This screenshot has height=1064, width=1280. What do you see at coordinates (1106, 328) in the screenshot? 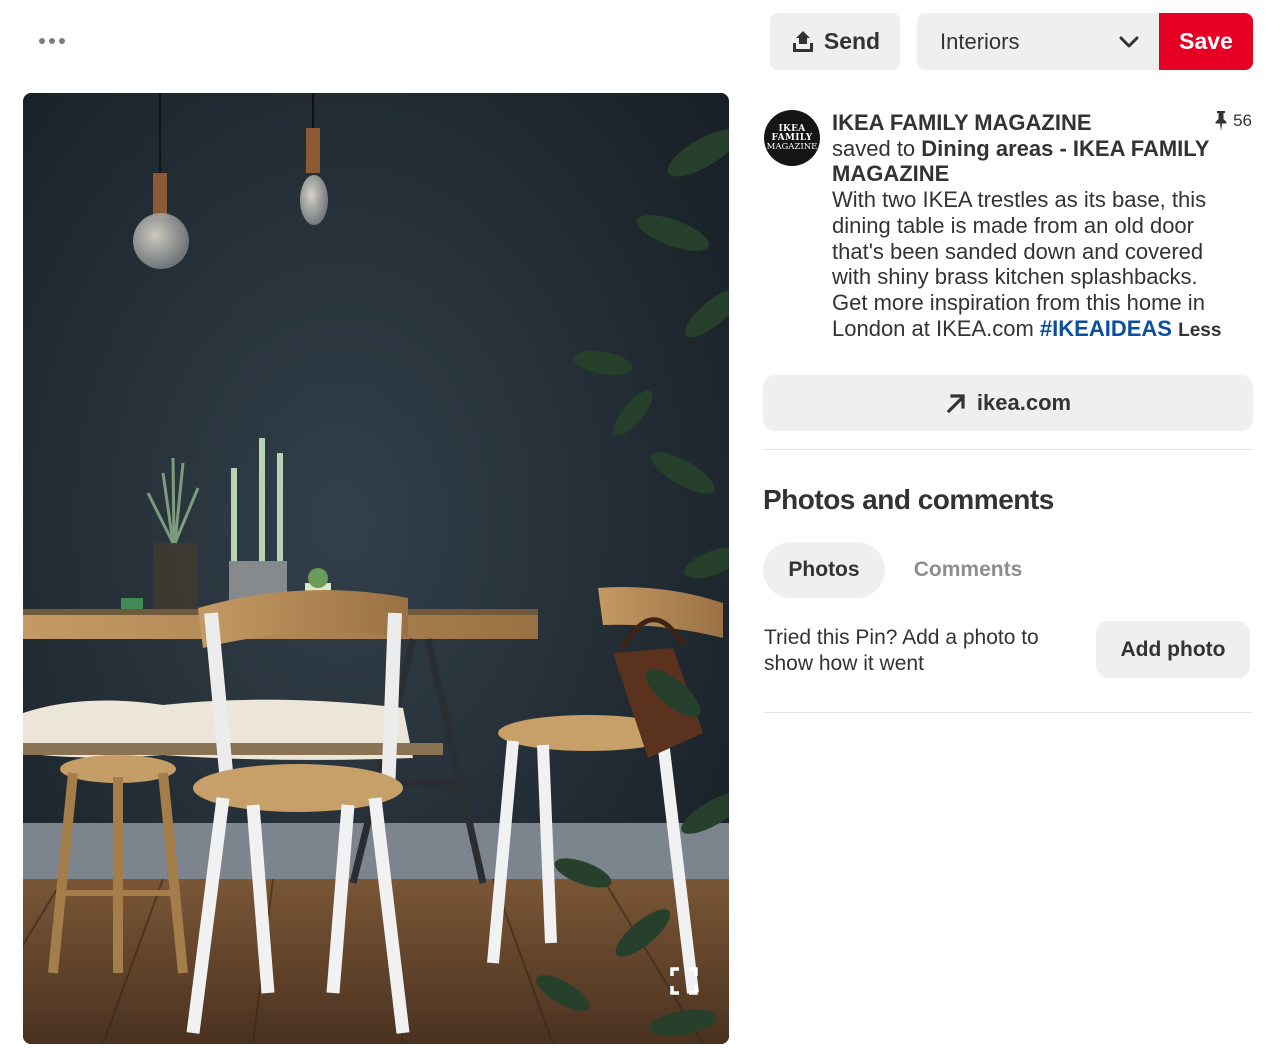
I see `hashtag-link: #IKEAIDEAS` at bounding box center [1106, 328].